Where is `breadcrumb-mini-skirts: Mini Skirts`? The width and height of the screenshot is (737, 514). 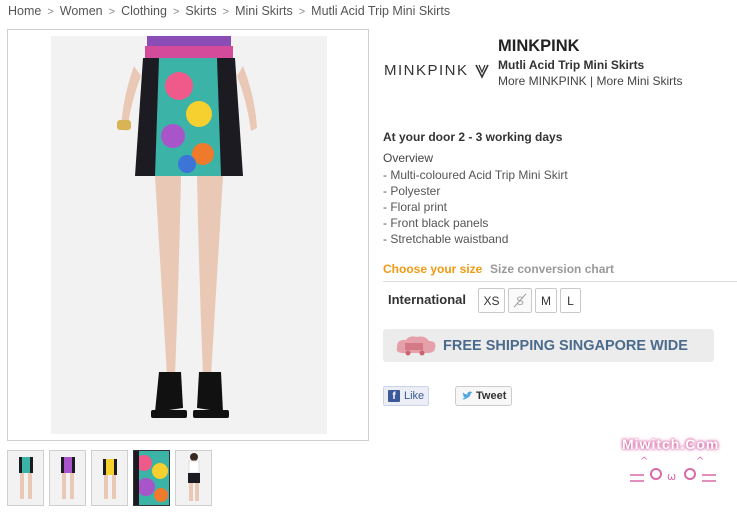 breadcrumb-mini-skirts: Mini Skirts is located at coordinates (264, 11).